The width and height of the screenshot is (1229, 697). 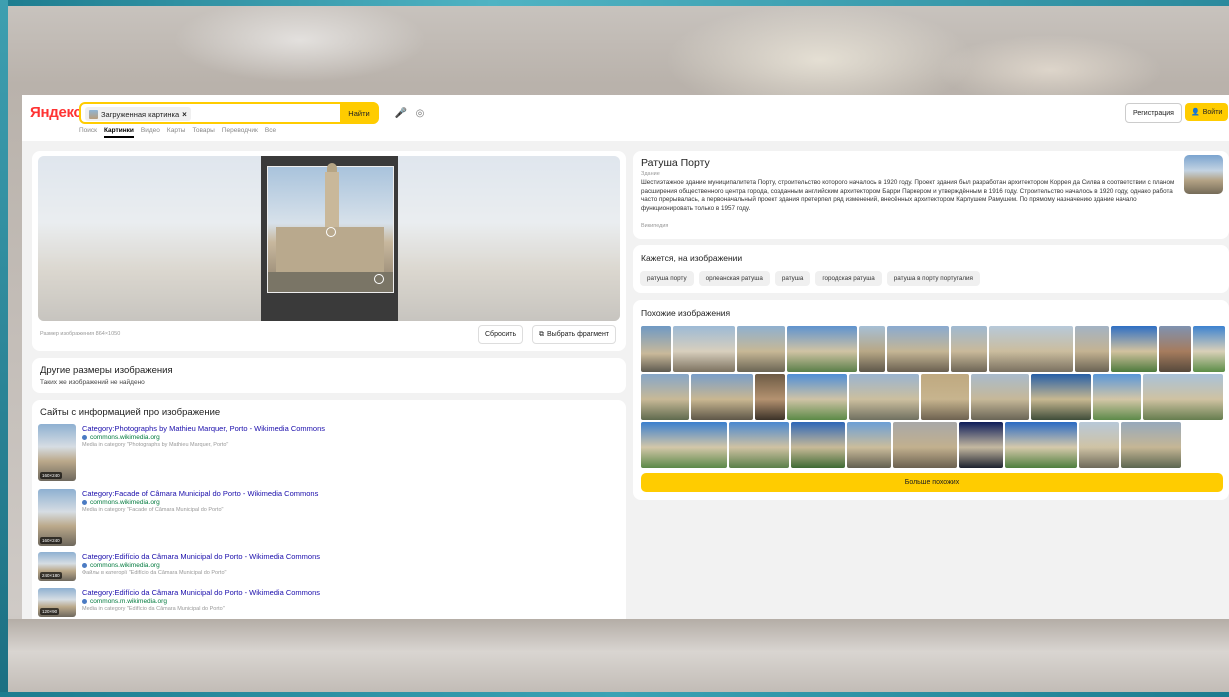 I want to click on find-button: Найти, so click(x=359, y=113).